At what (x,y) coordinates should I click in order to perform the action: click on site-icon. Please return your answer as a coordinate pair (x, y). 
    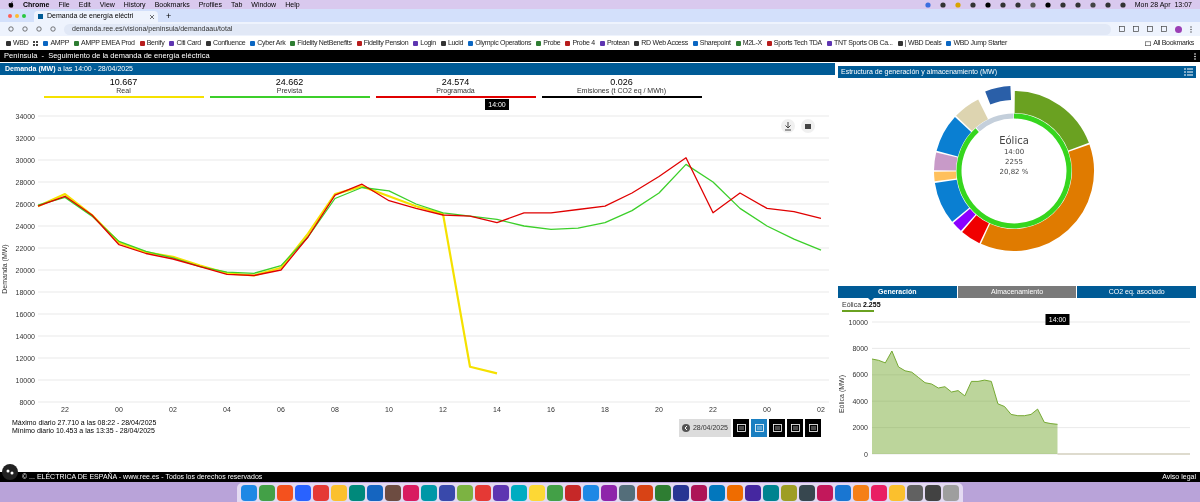
    Looking at the image, I should click on (40, 16).